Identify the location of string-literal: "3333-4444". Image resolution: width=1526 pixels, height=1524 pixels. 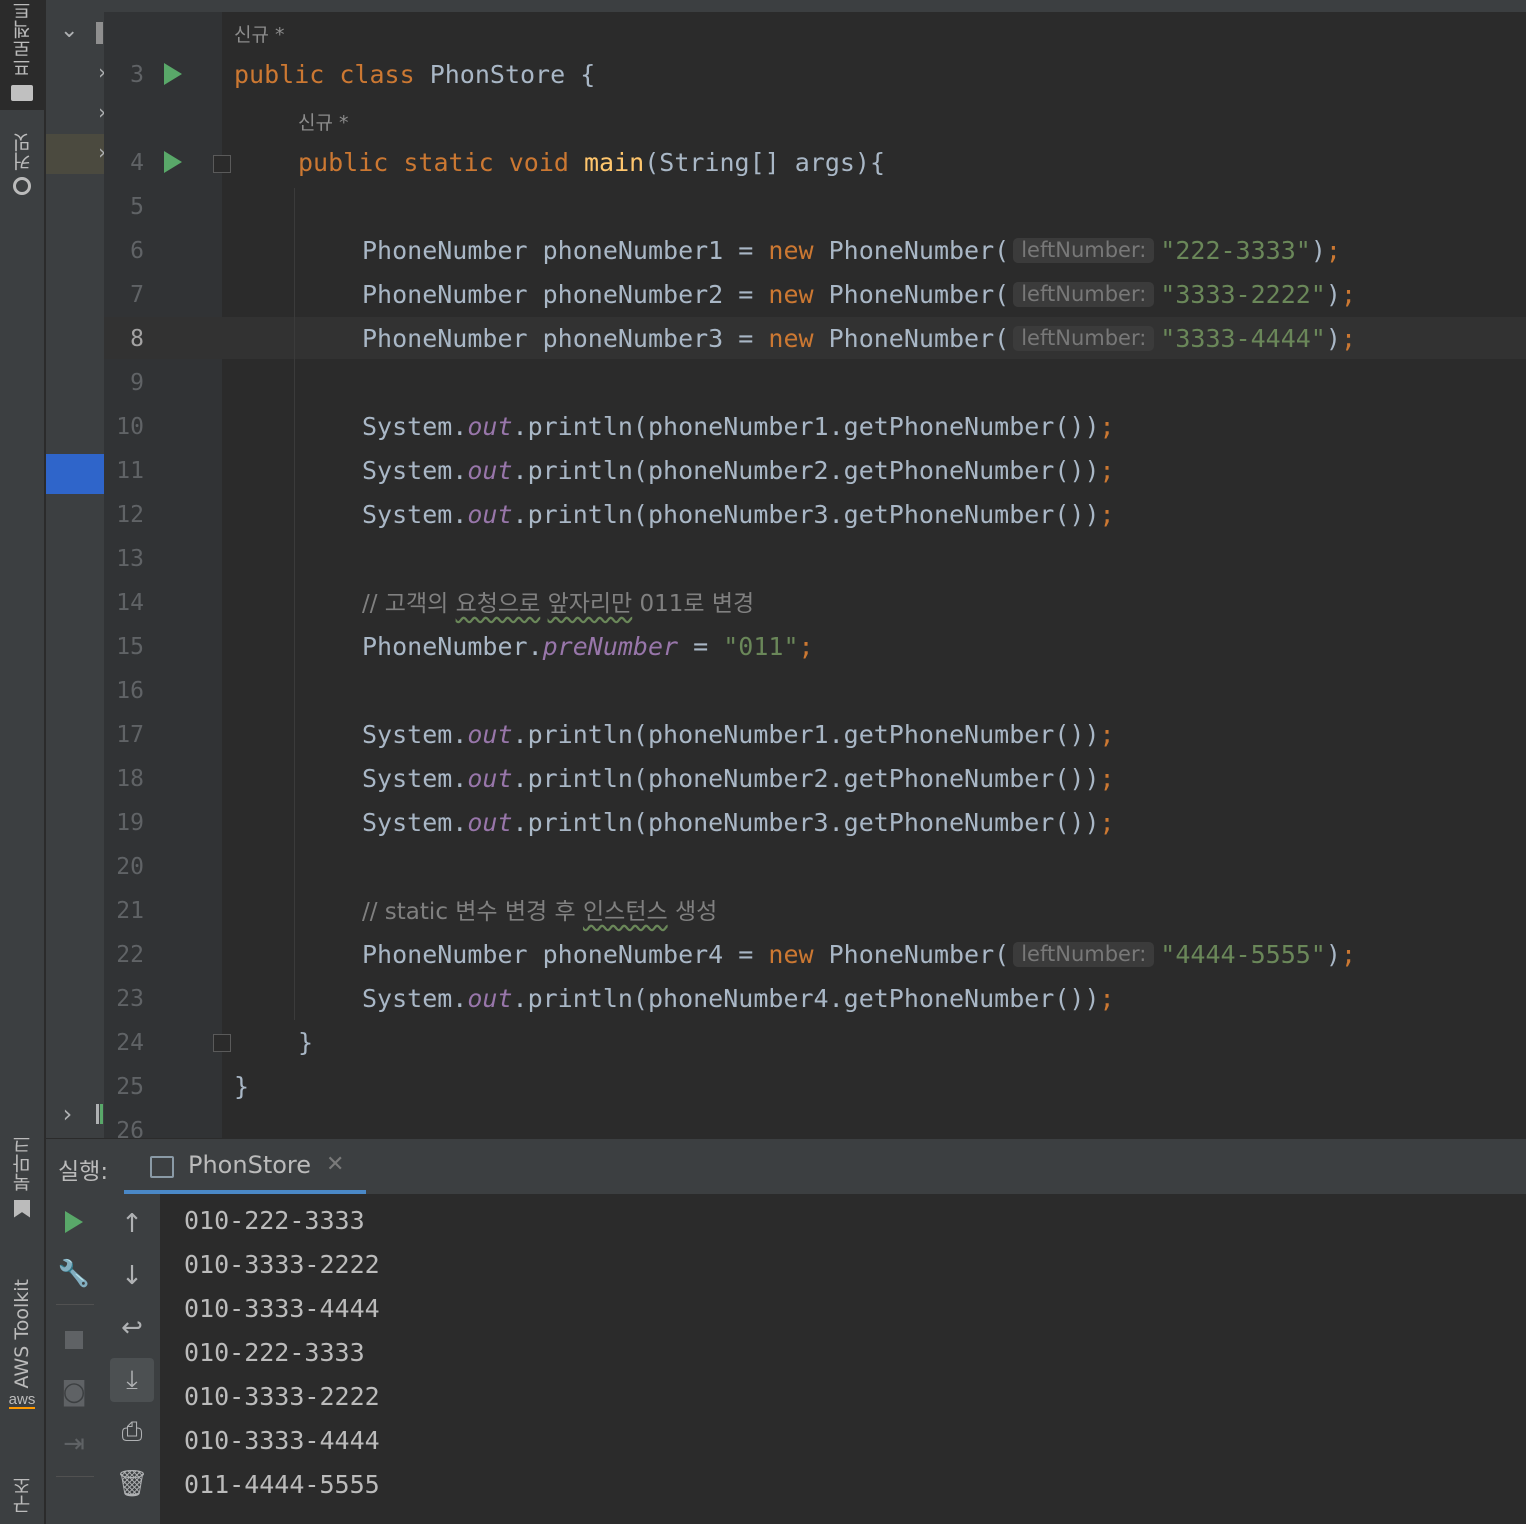
(1243, 338).